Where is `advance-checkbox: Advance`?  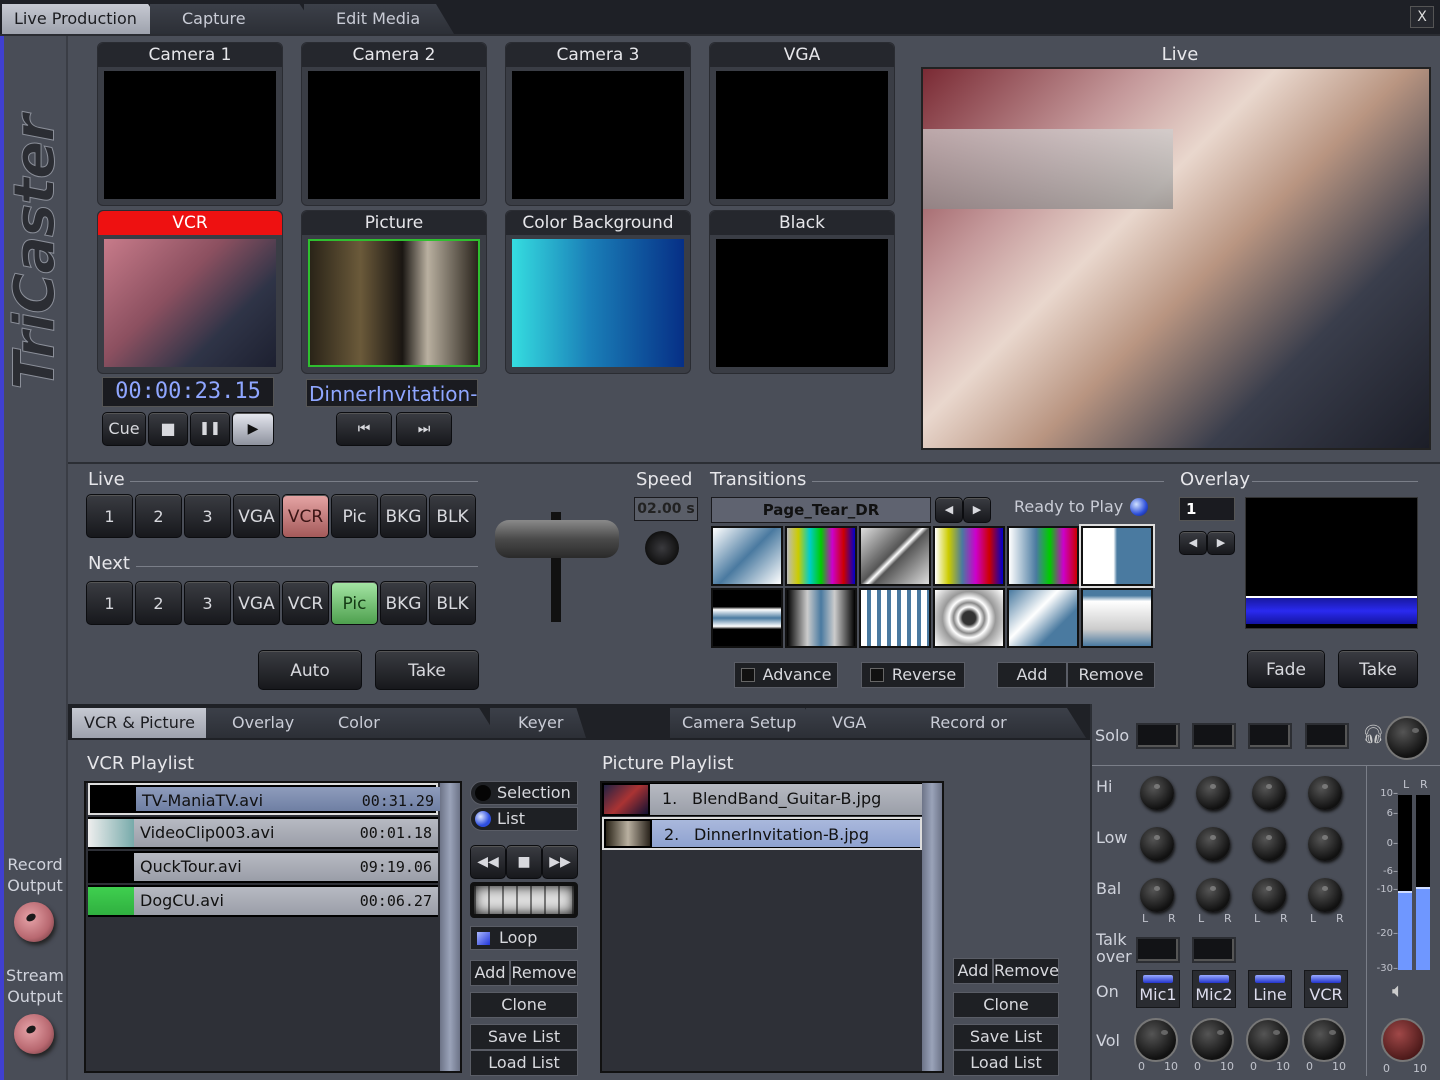 advance-checkbox: Advance is located at coordinates (786, 675).